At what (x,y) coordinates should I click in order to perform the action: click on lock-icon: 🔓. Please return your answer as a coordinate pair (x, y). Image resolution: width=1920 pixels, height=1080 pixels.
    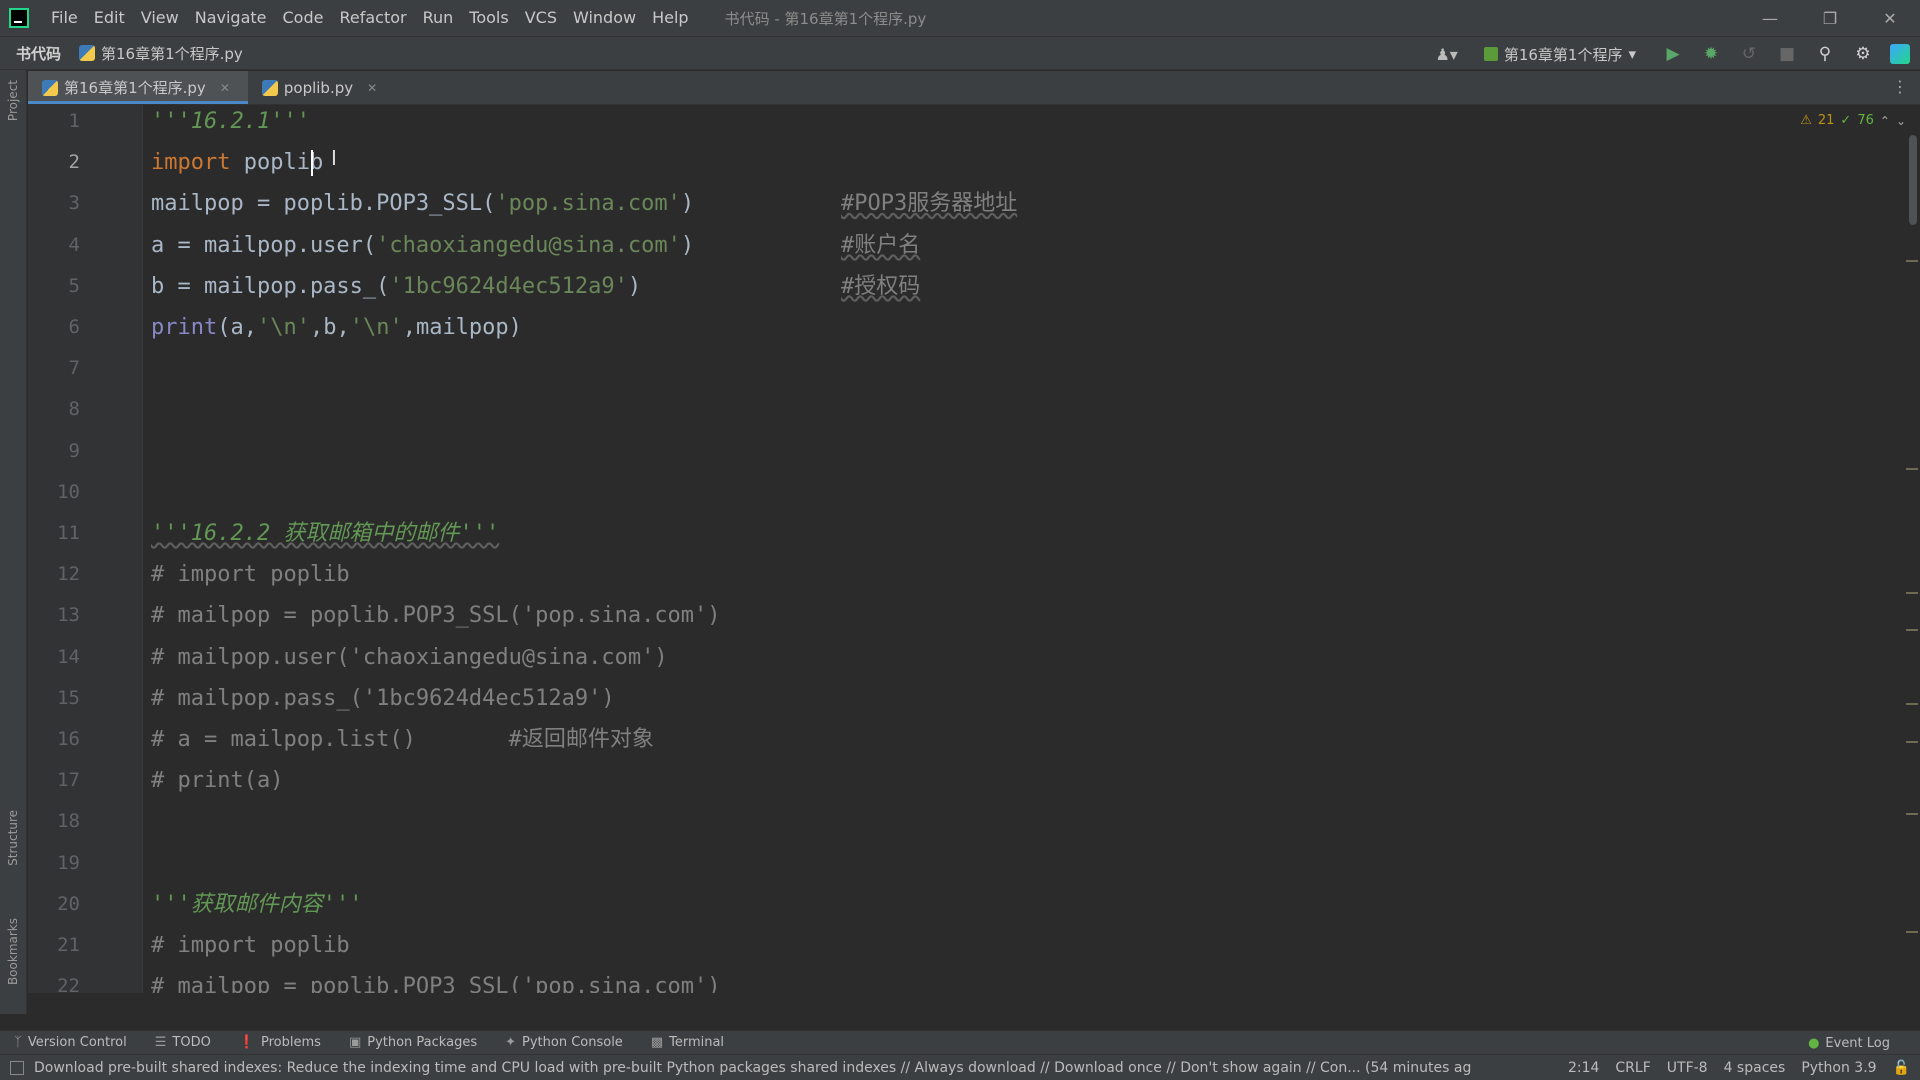
    Looking at the image, I should click on (1901, 1068).